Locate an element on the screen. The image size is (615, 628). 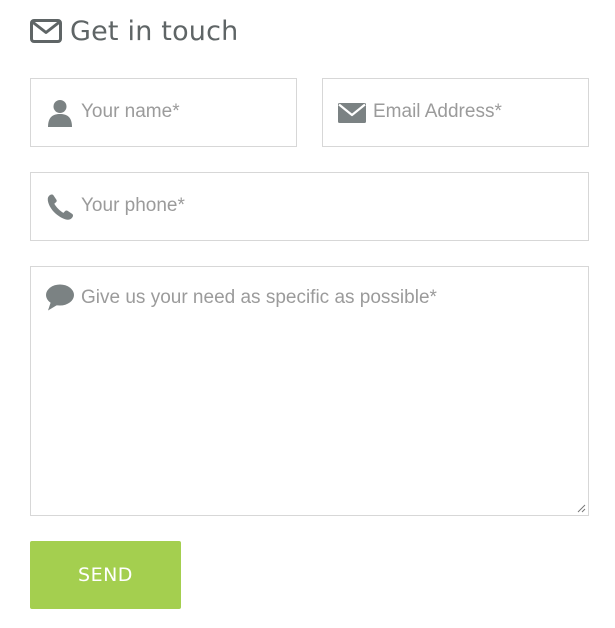
envelope-icon is located at coordinates (352, 113).